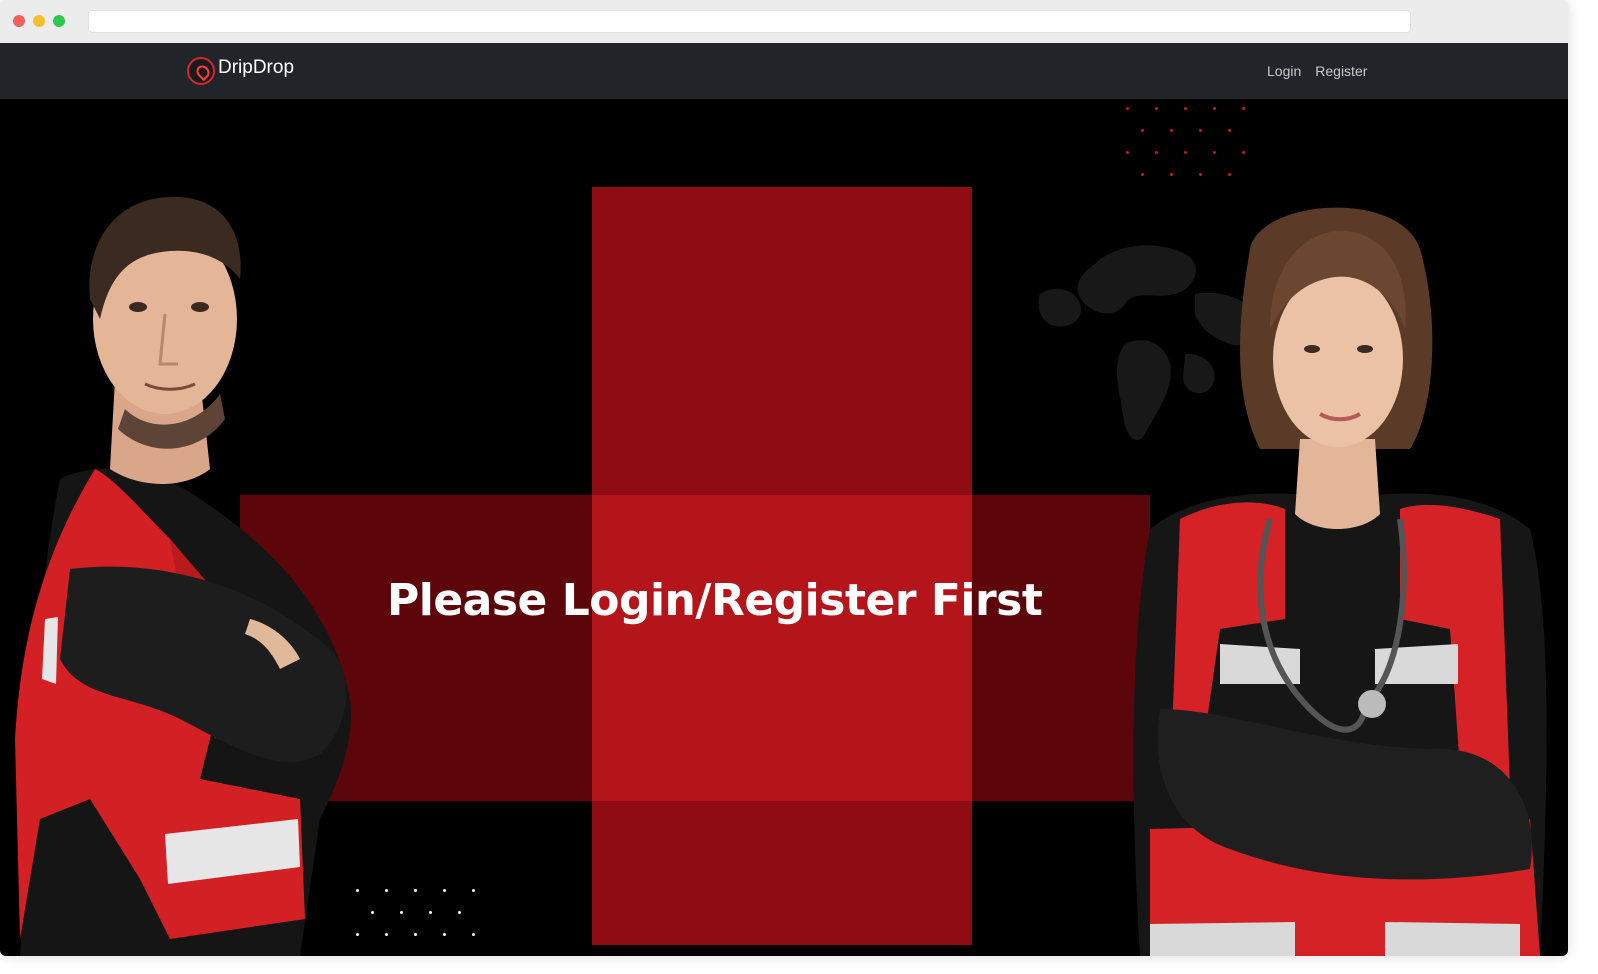 Image resolution: width=1598 pixels, height=974 pixels. I want to click on login-required-message: Please Login/Register First, so click(715, 600).